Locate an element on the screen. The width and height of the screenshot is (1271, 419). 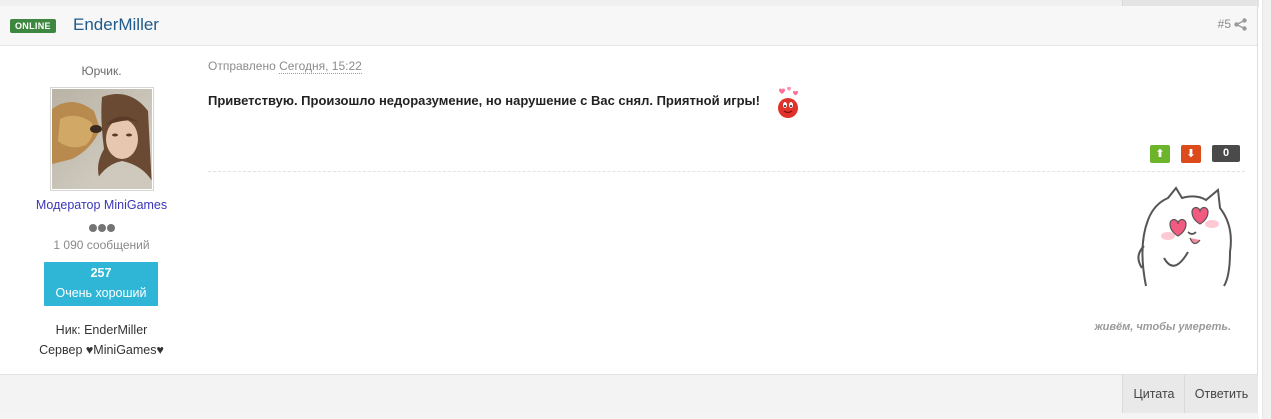
vote-down-button: ⬇ is located at coordinates (1191, 154).